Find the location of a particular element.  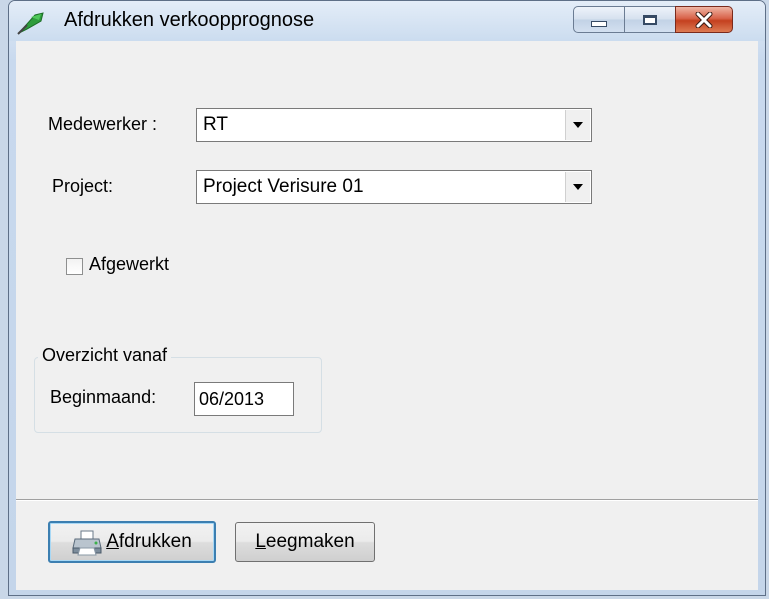

maximize-icon is located at coordinates (650, 19).